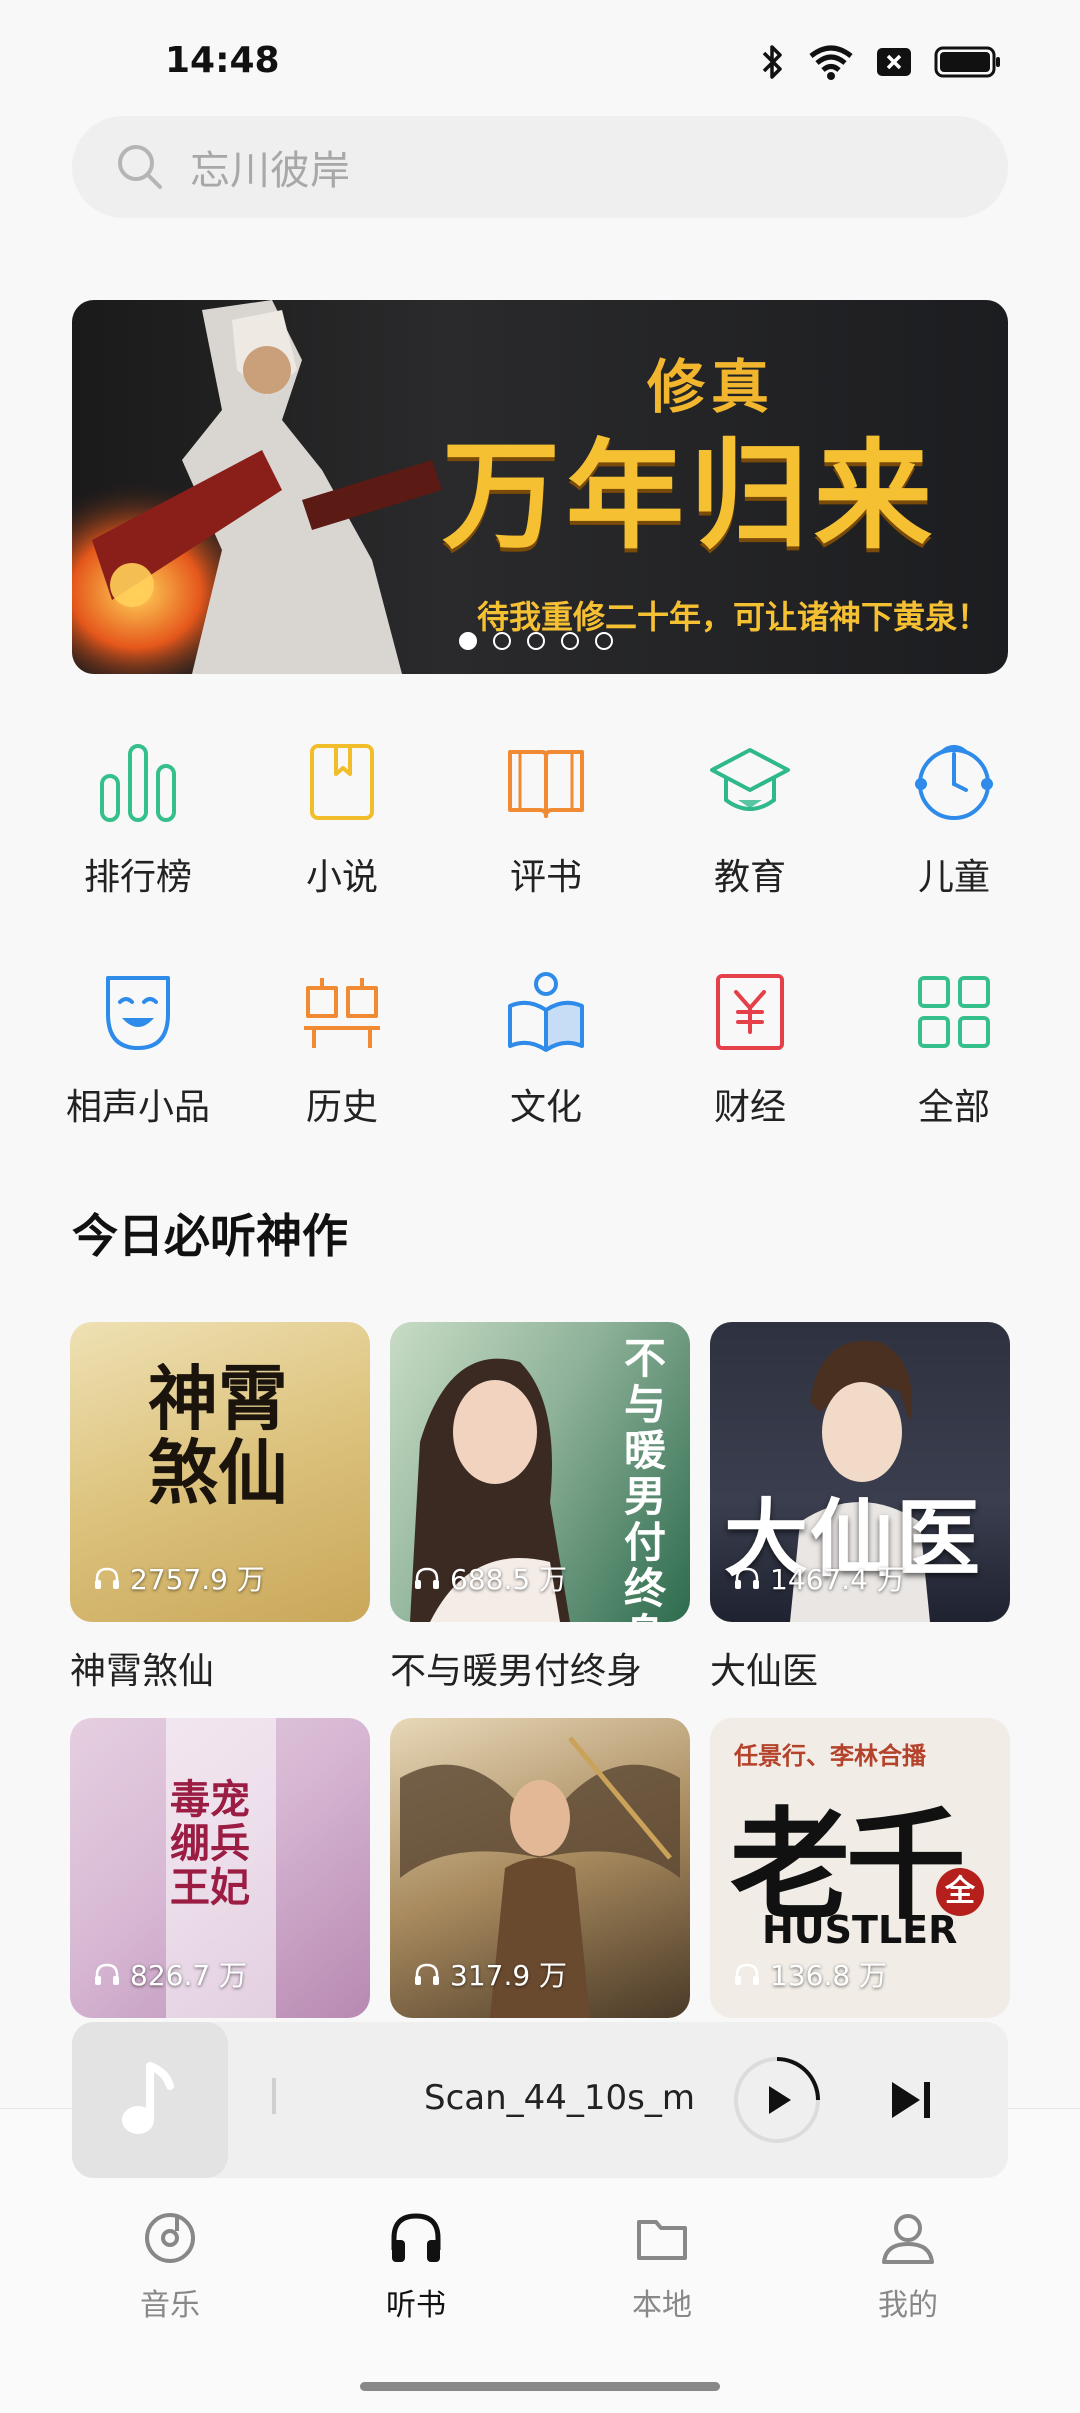 The width and height of the screenshot is (1080, 2413). I want to click on battery-icon, so click(967, 62).